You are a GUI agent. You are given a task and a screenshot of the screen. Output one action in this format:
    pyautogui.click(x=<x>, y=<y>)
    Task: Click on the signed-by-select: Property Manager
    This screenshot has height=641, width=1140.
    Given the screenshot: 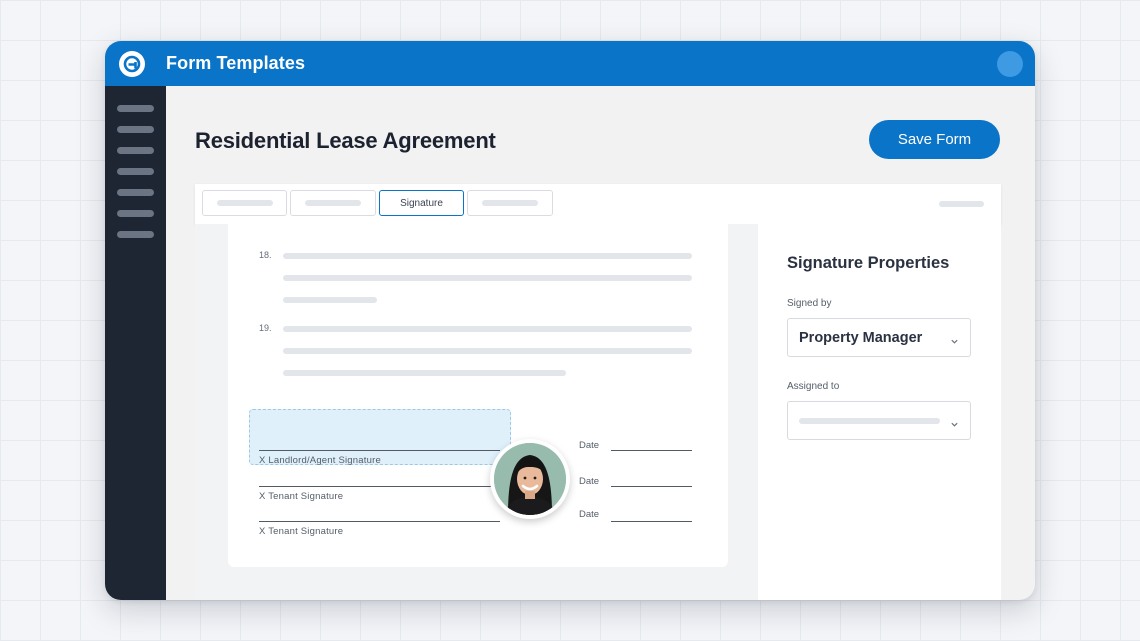 What is the action you would take?
    pyautogui.click(x=879, y=337)
    